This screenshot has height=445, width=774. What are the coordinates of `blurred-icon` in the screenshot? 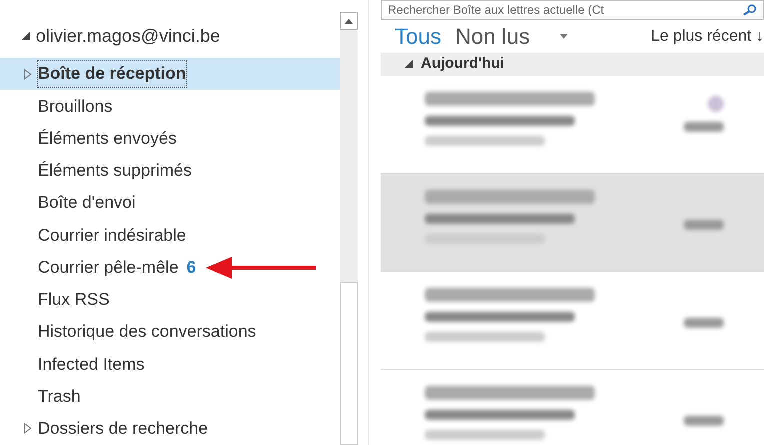 It's located at (716, 104).